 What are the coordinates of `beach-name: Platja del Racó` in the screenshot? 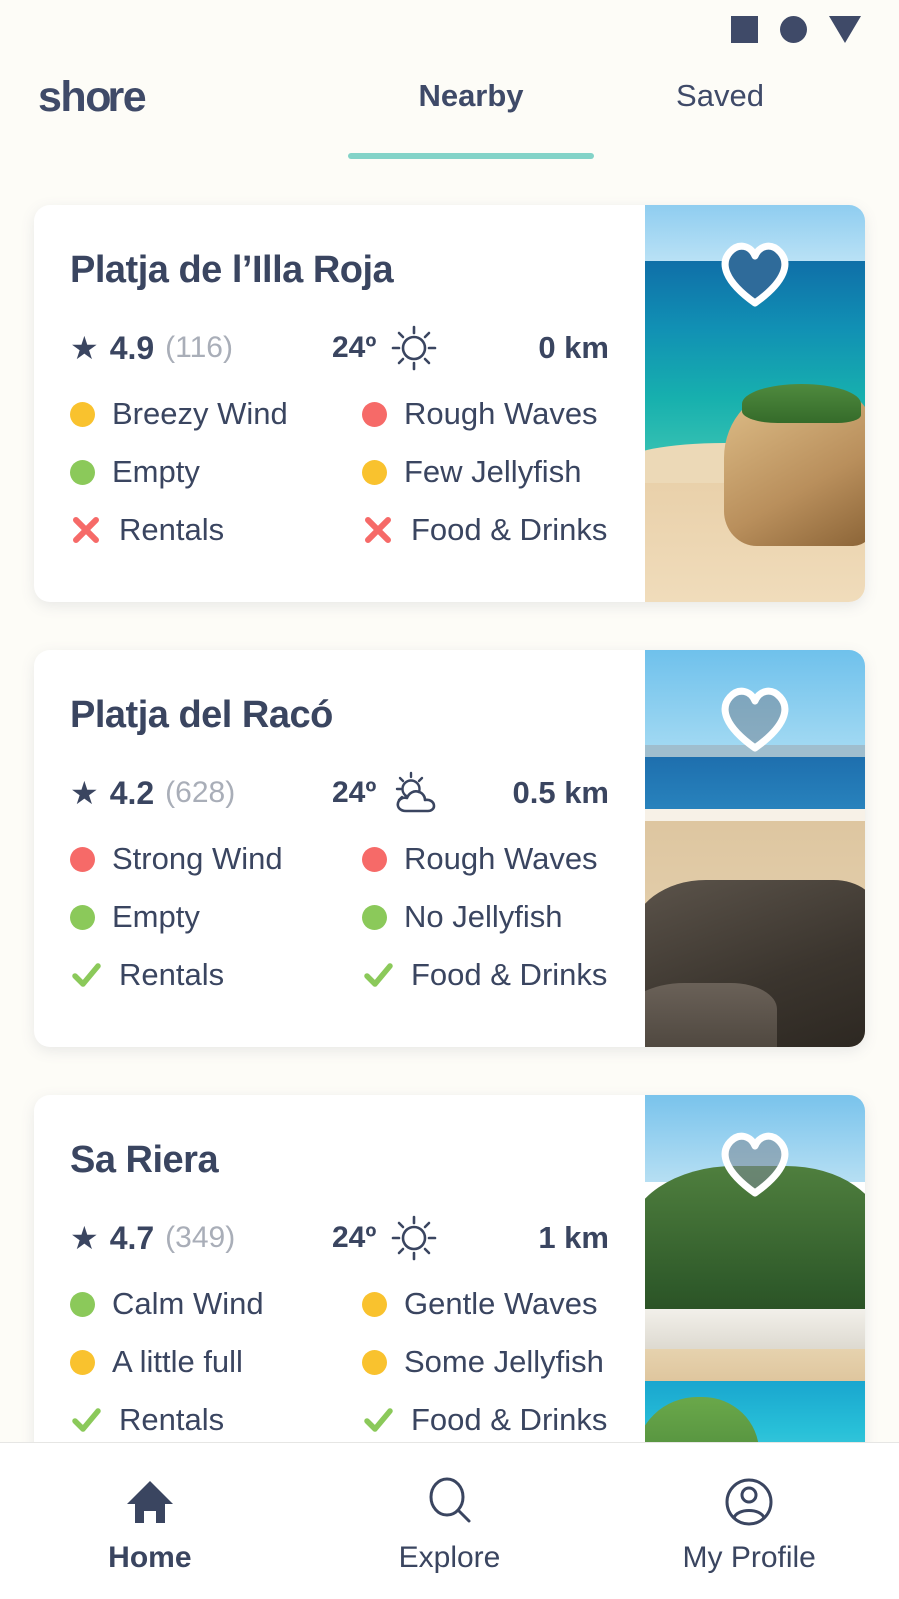 It's located at (201, 715).